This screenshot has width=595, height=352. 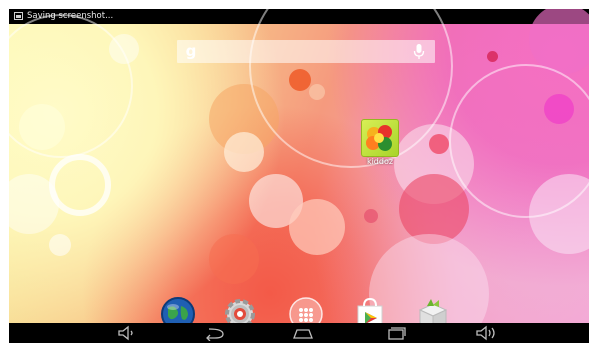 I want to click on navigation-bar, so click(x=299, y=333).